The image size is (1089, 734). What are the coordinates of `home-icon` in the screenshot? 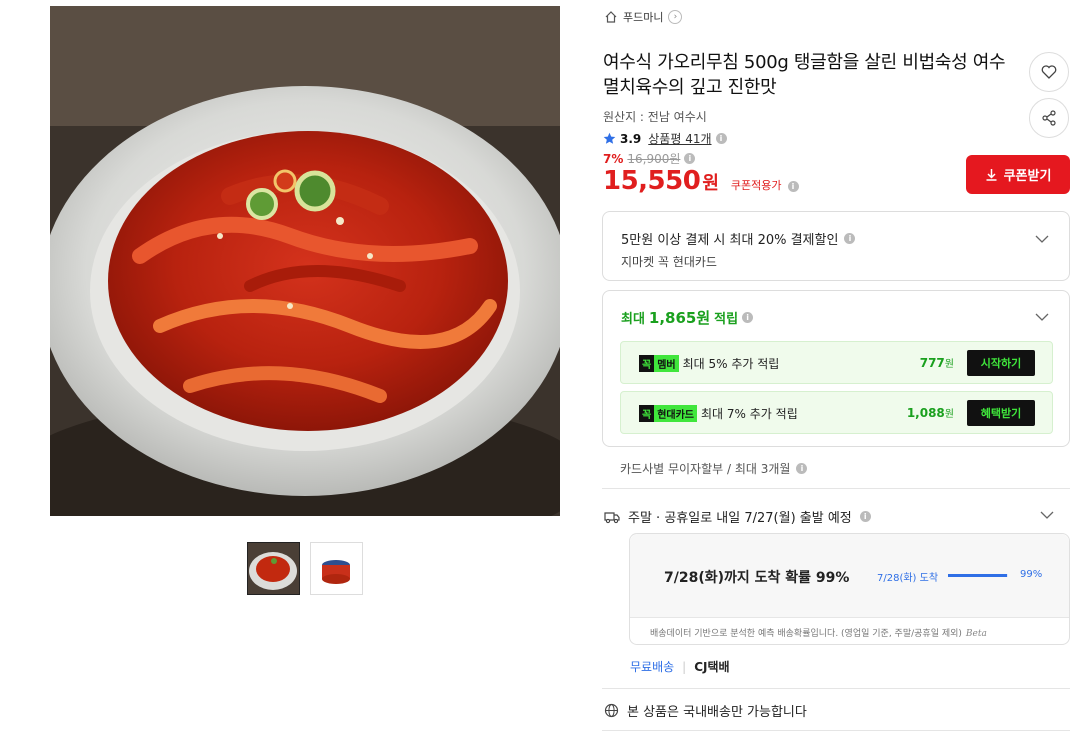 It's located at (611, 17).